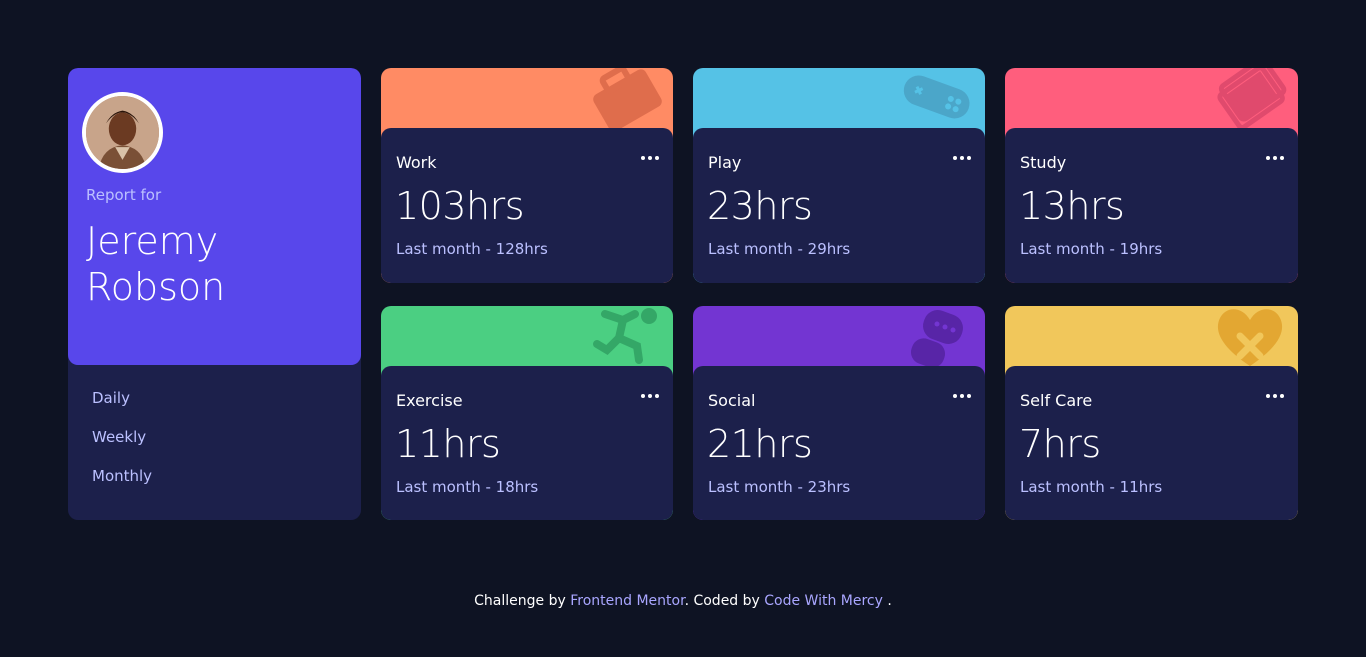 The height and width of the screenshot is (657, 1366). Describe the element at coordinates (1072, 206) in the screenshot. I see `card-current-hours: 13hrs` at that location.